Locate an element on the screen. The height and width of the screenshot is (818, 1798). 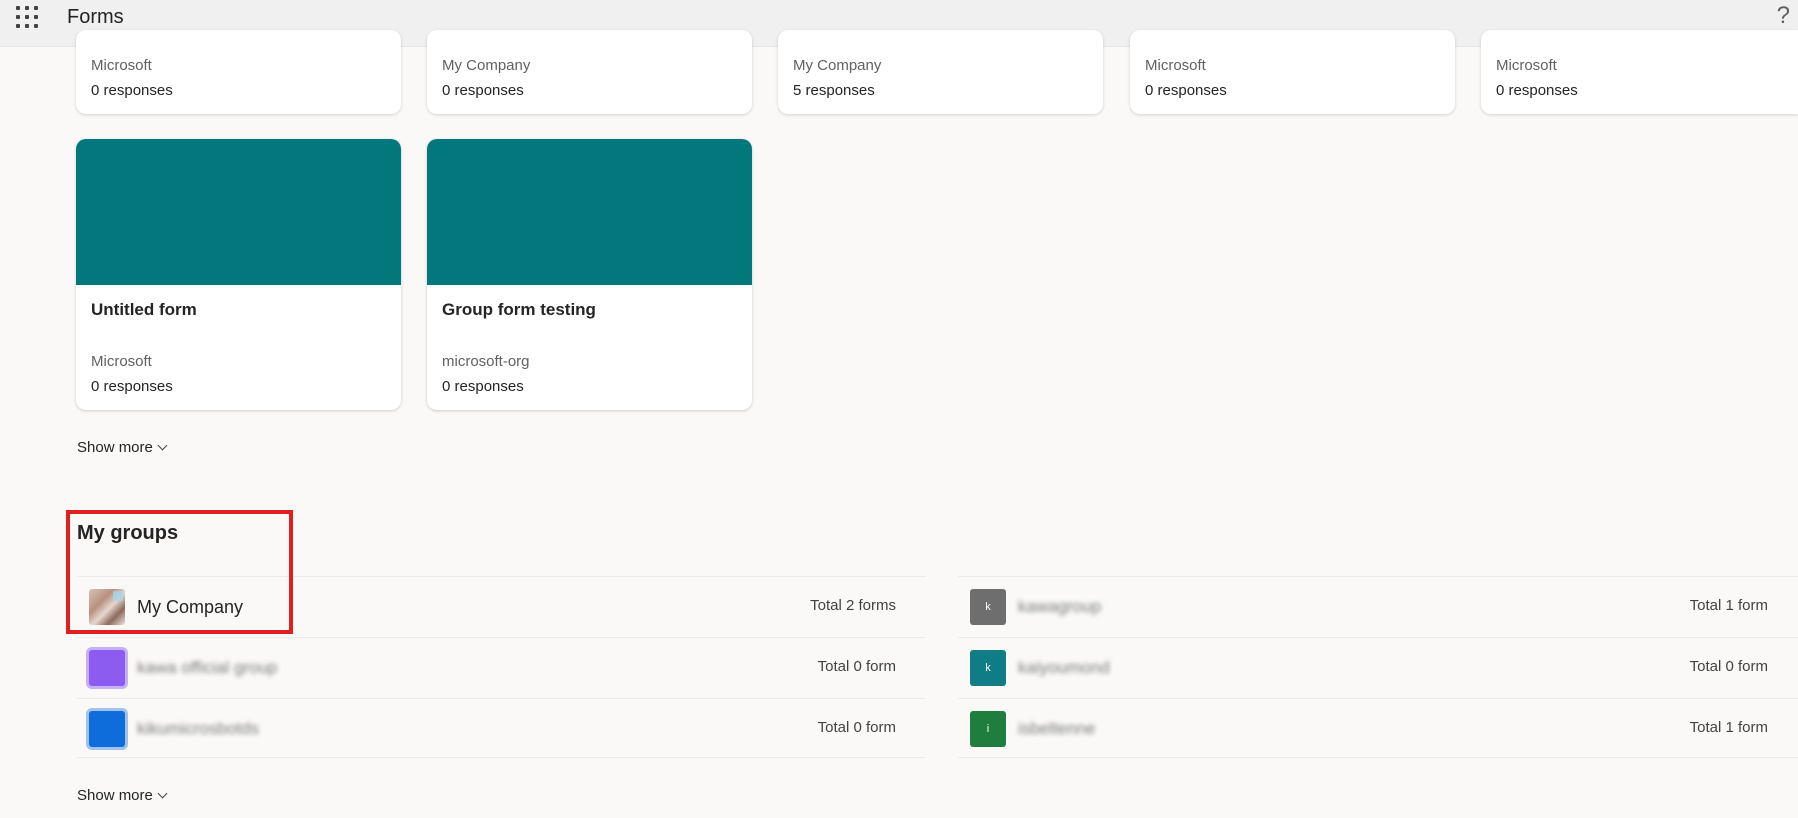
help-icon: ? is located at coordinates (1783, 16).